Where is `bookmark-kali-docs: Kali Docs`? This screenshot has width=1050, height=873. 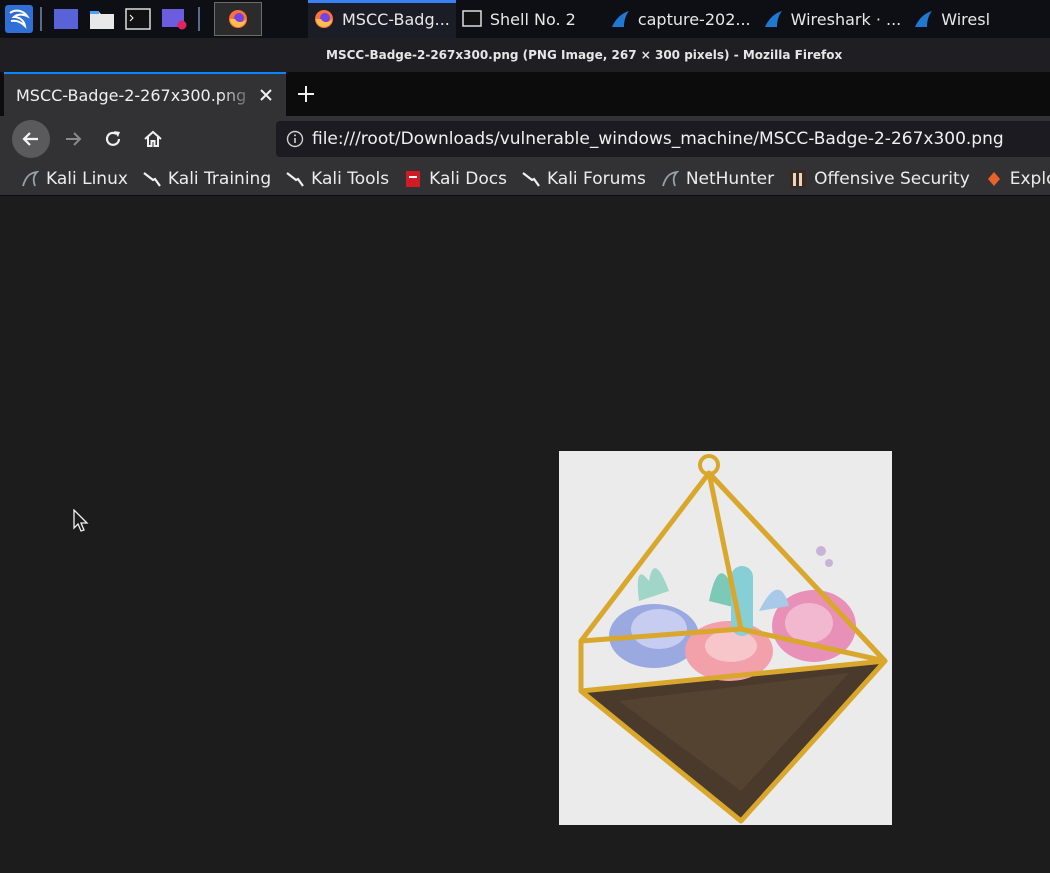
bookmark-kali-docs: Kali Docs is located at coordinates (455, 179).